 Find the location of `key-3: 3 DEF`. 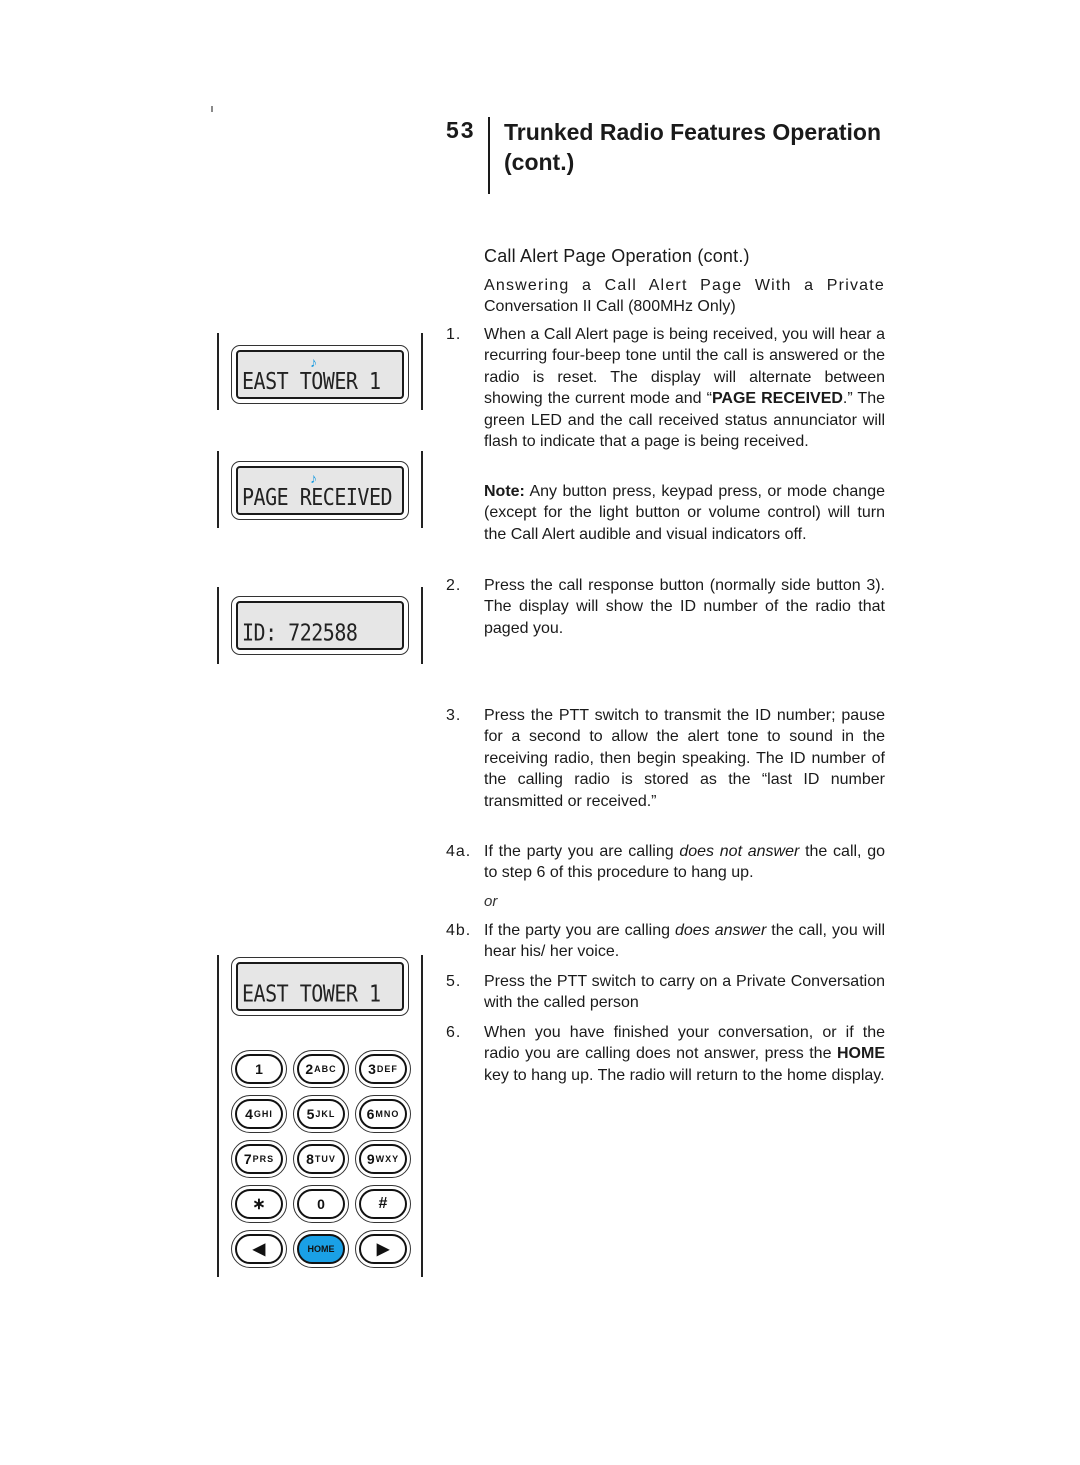

key-3: 3 DEF is located at coordinates (383, 1069).